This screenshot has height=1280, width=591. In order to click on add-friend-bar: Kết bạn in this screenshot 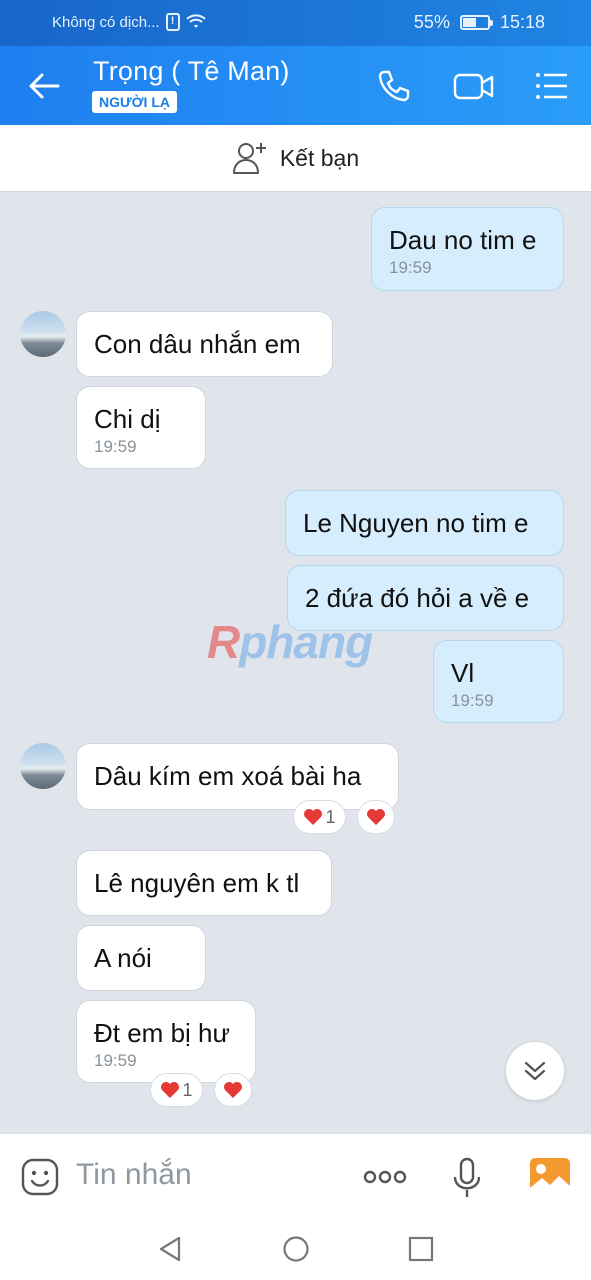, I will do `click(295, 158)`.